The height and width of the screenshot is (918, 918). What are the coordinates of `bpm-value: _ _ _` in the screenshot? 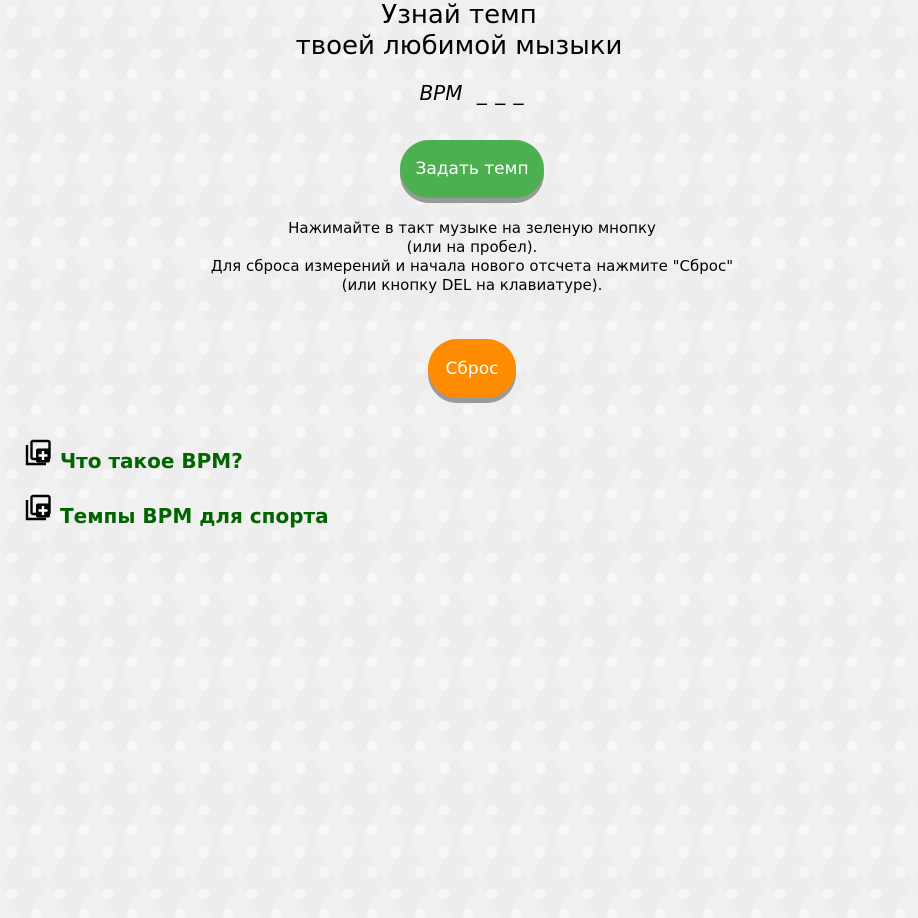 It's located at (500, 93).